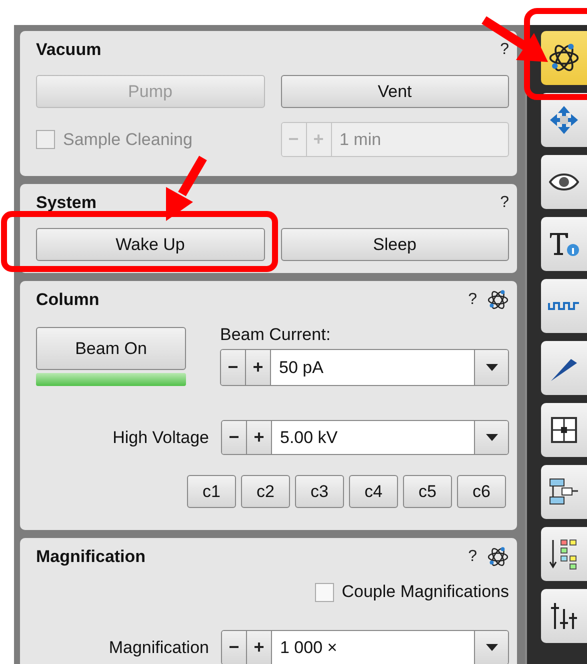 The height and width of the screenshot is (664, 587). What do you see at coordinates (394, 91) in the screenshot?
I see `action-button: Vent` at bounding box center [394, 91].